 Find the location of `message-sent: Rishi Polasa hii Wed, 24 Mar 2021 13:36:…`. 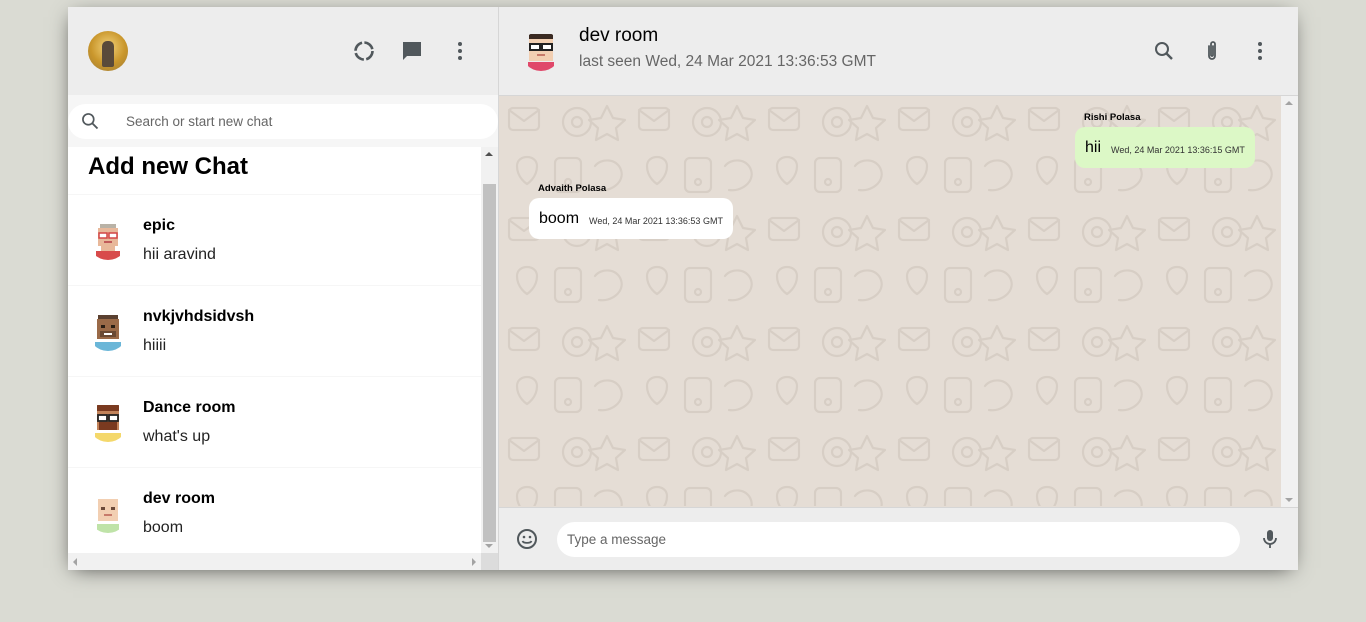

message-sent: Rishi Polasa hii Wed, 24 Mar 2021 13:36:… is located at coordinates (1165, 140).